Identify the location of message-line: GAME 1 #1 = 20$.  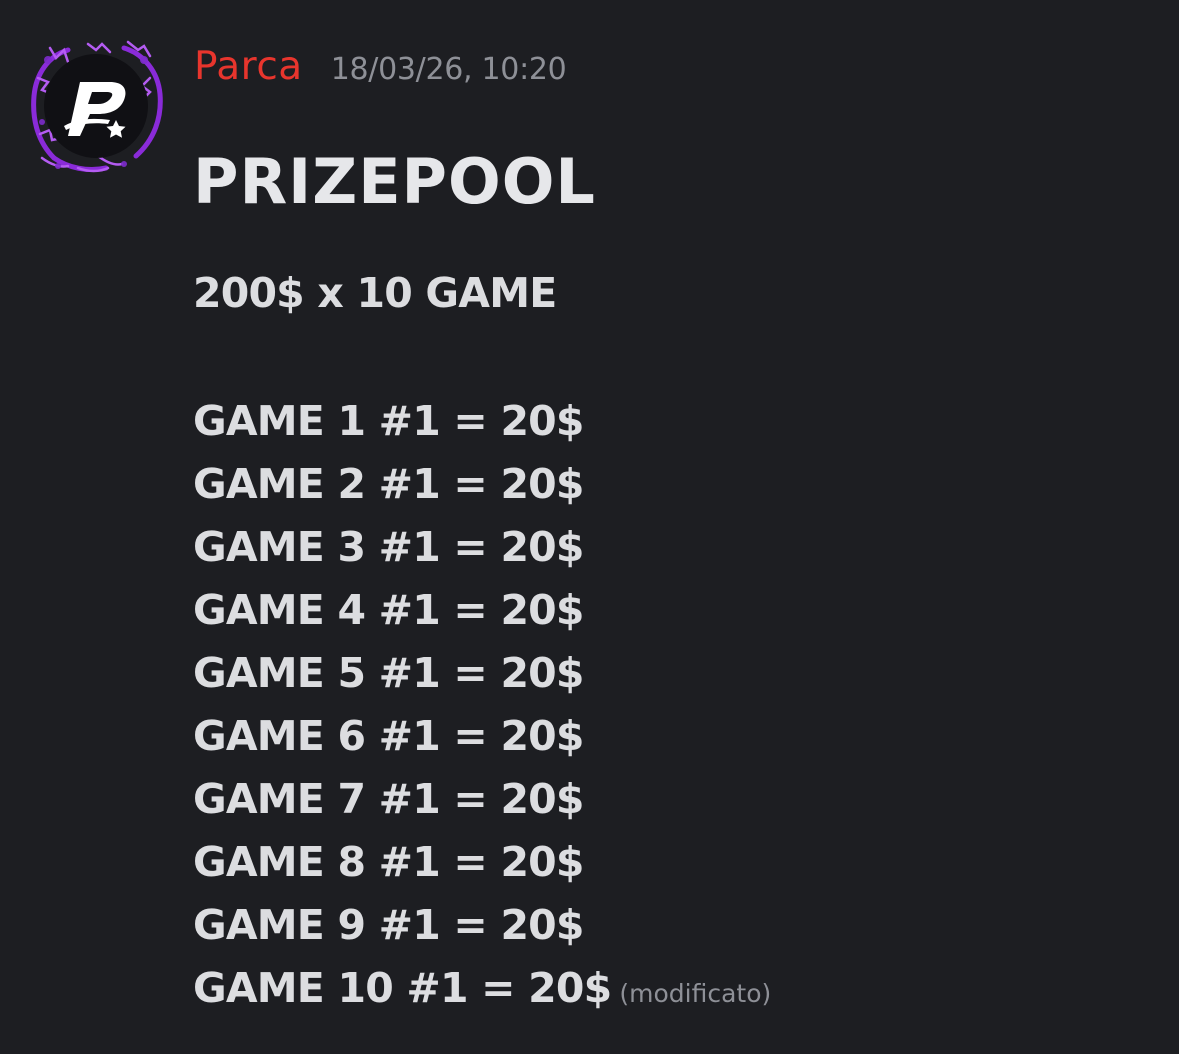
(388, 421).